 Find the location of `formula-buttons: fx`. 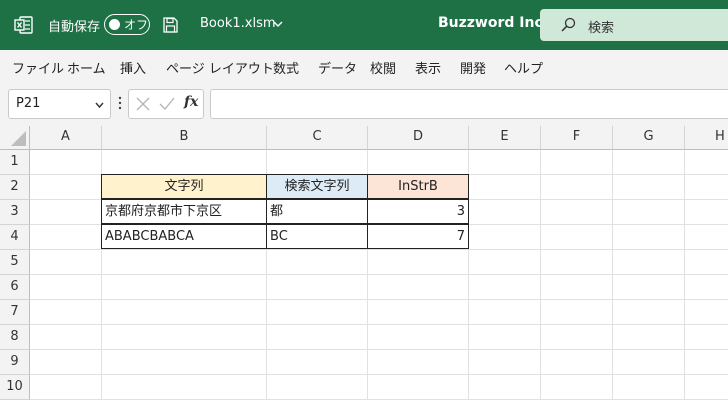

formula-buttons: fx is located at coordinates (166, 104).